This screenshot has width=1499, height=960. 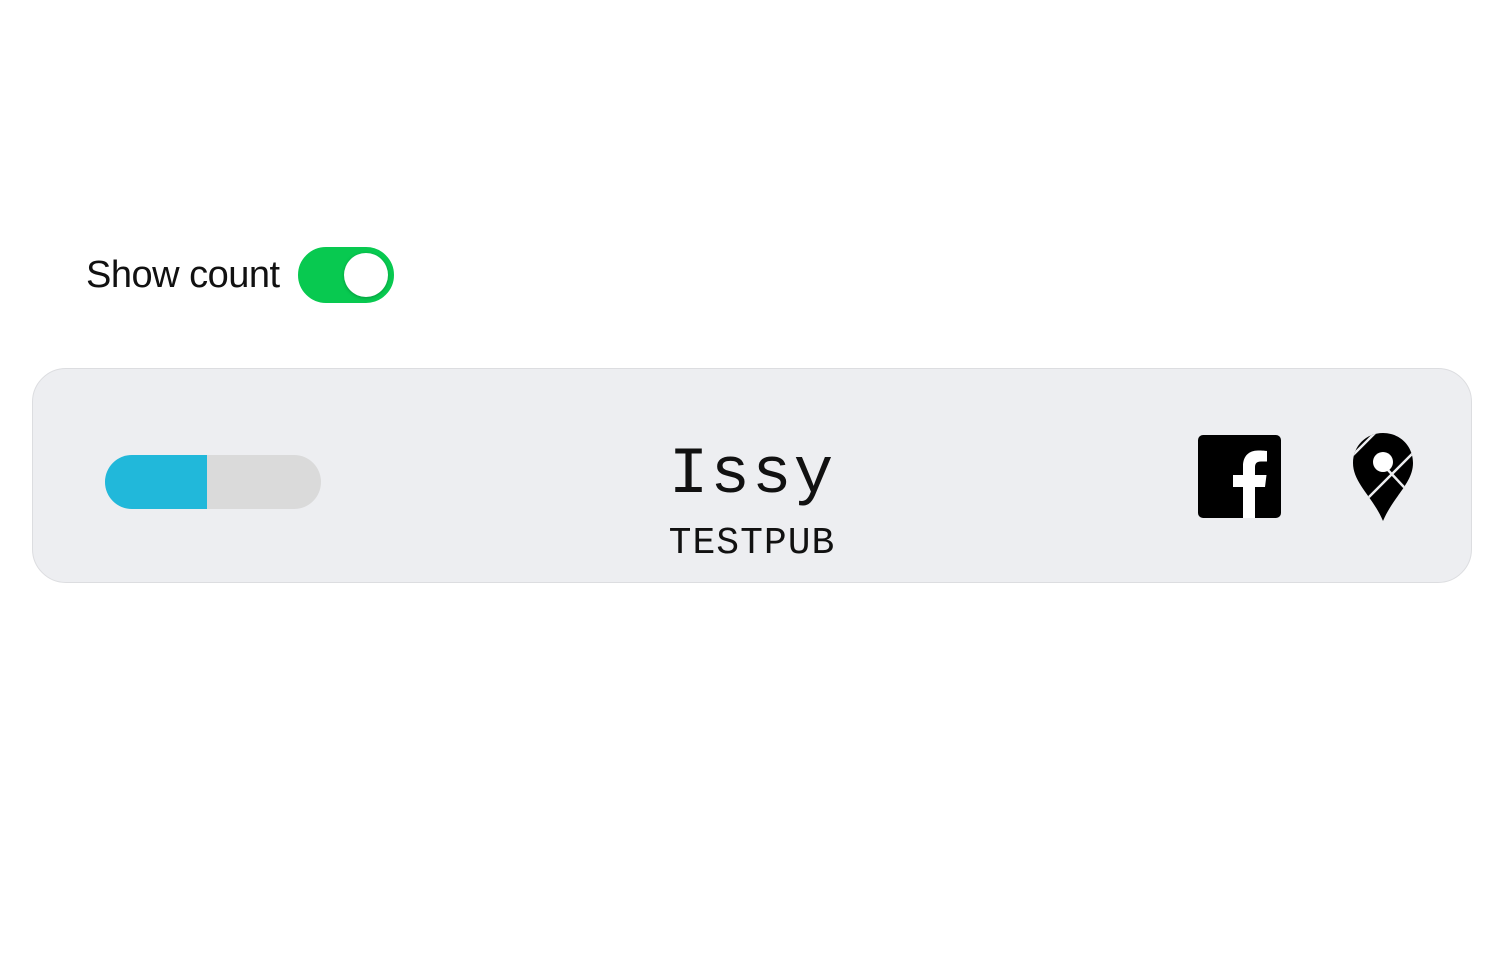 I want to click on card-publication: TESTPUB, so click(x=752, y=543).